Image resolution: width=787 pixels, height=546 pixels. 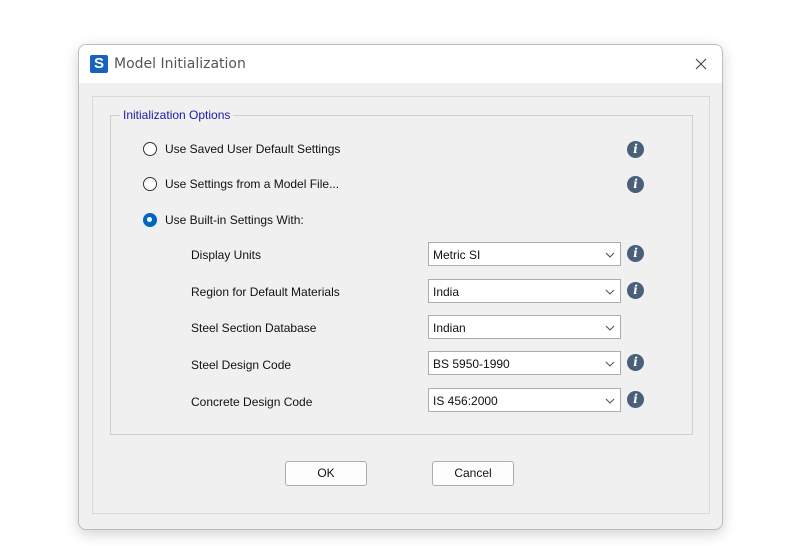 I want to click on radio-label: Use Built-in Settings With:, so click(x=234, y=220).